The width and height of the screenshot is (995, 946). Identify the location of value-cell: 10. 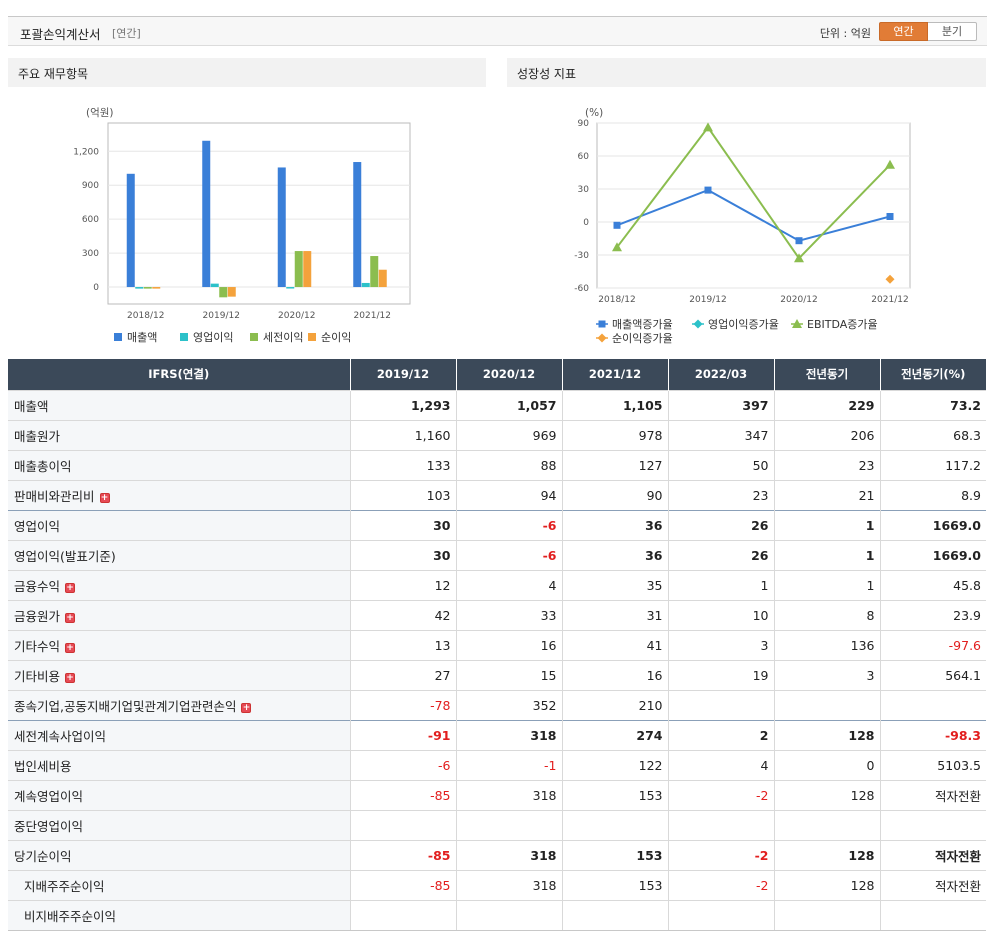
(720, 614).